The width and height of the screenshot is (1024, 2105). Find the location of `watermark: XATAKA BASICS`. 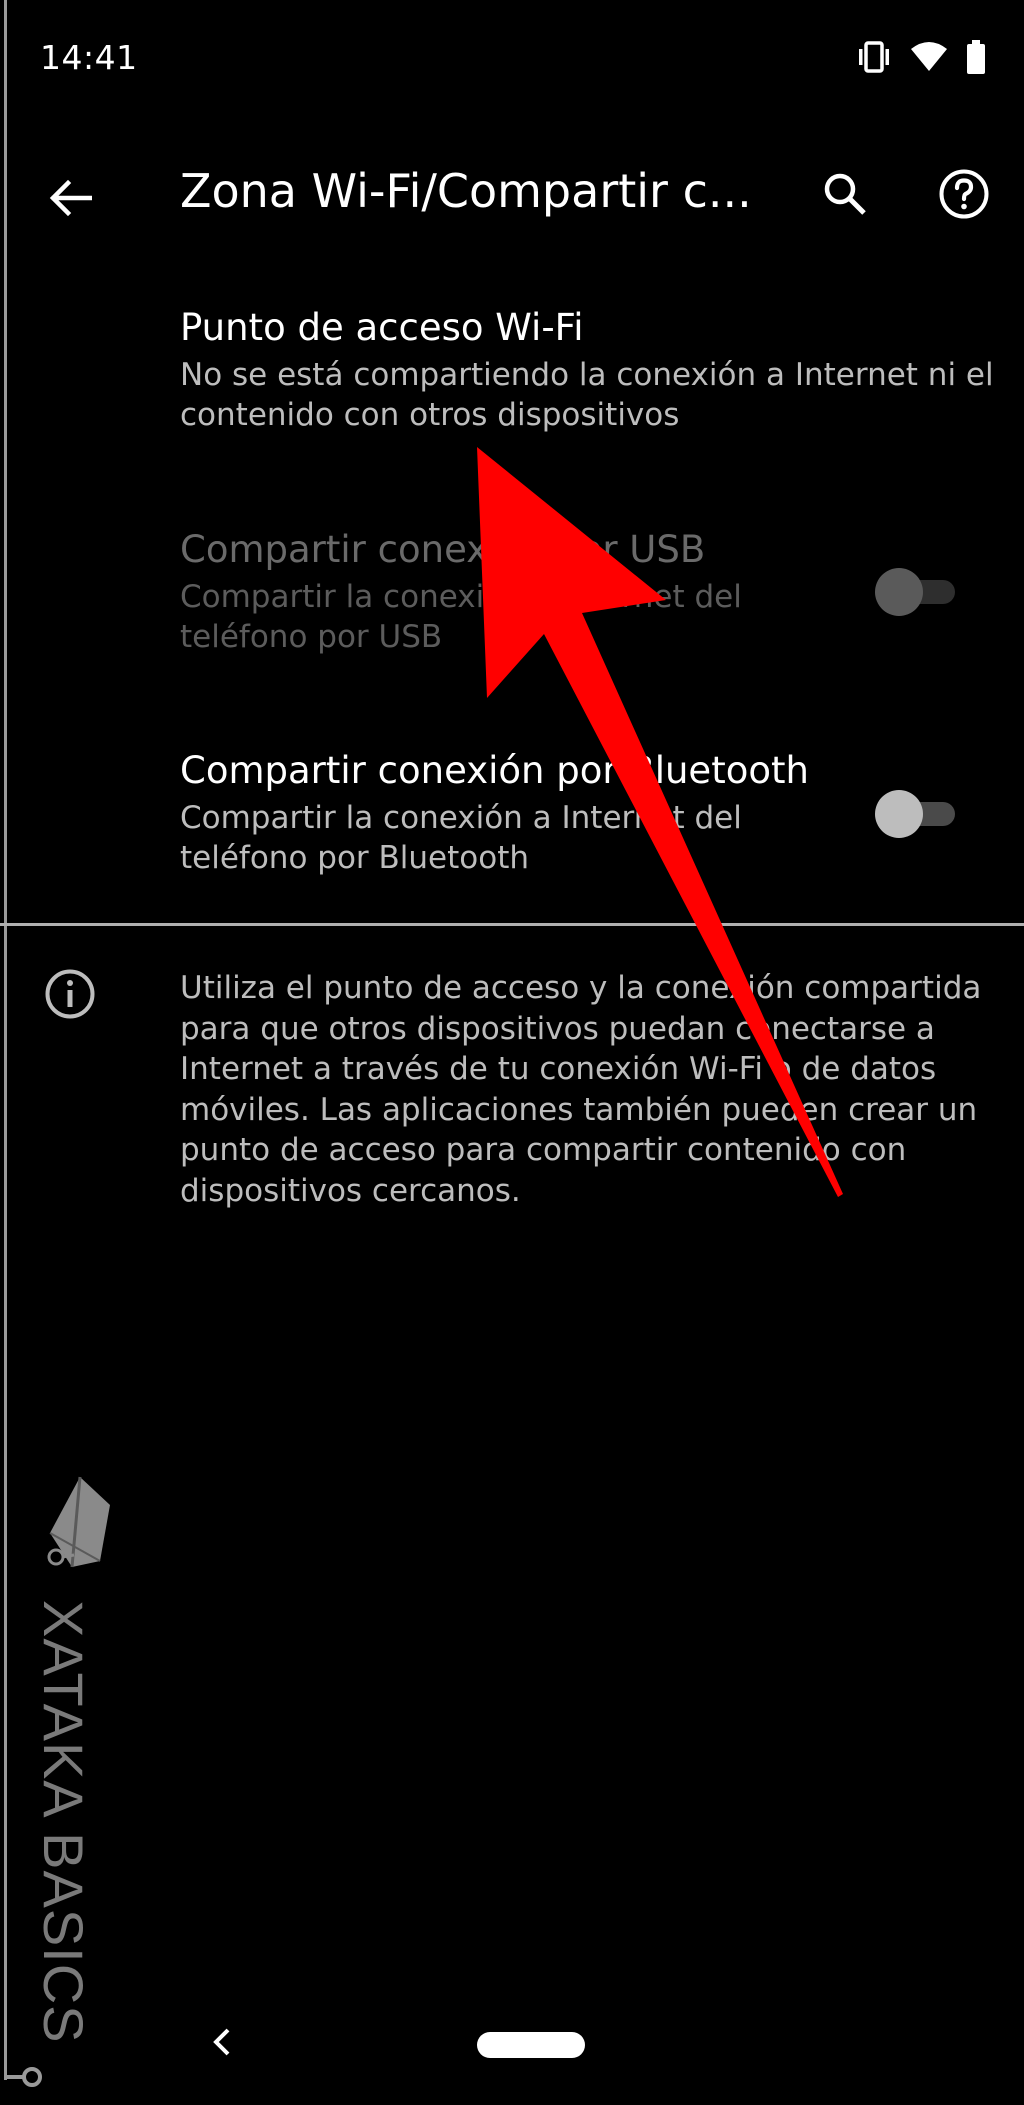

watermark: XATAKA BASICS is located at coordinates (74, 1759).